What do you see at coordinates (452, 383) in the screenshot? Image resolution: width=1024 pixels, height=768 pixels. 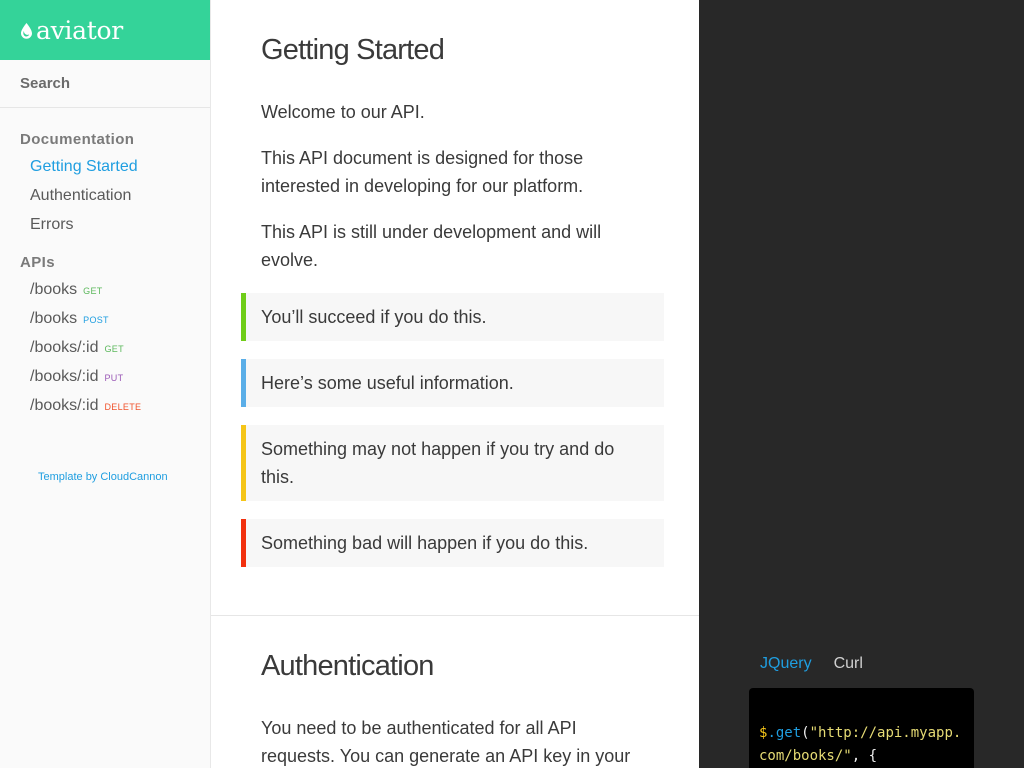 I see `info-callout: Here’s some useful information.` at bounding box center [452, 383].